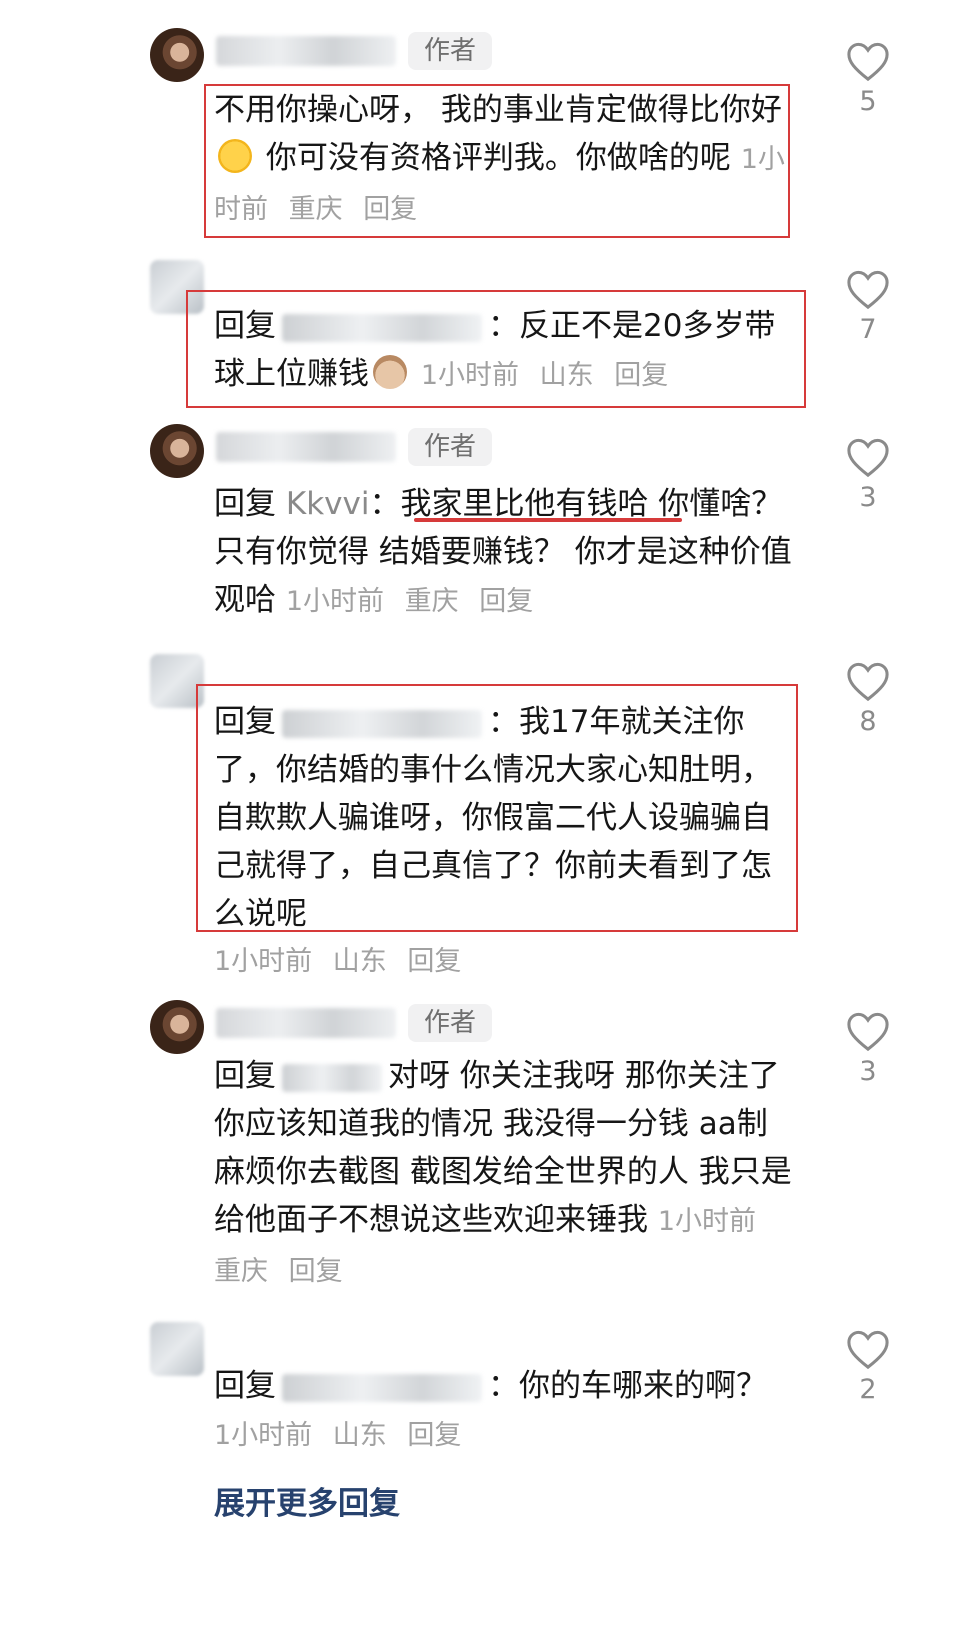 The height and width of the screenshot is (1635, 970). Describe the element at coordinates (498, 110) in the screenshot. I see `comment-text: 不用你操心呀， 我的事业肯定做得比你好` at that location.